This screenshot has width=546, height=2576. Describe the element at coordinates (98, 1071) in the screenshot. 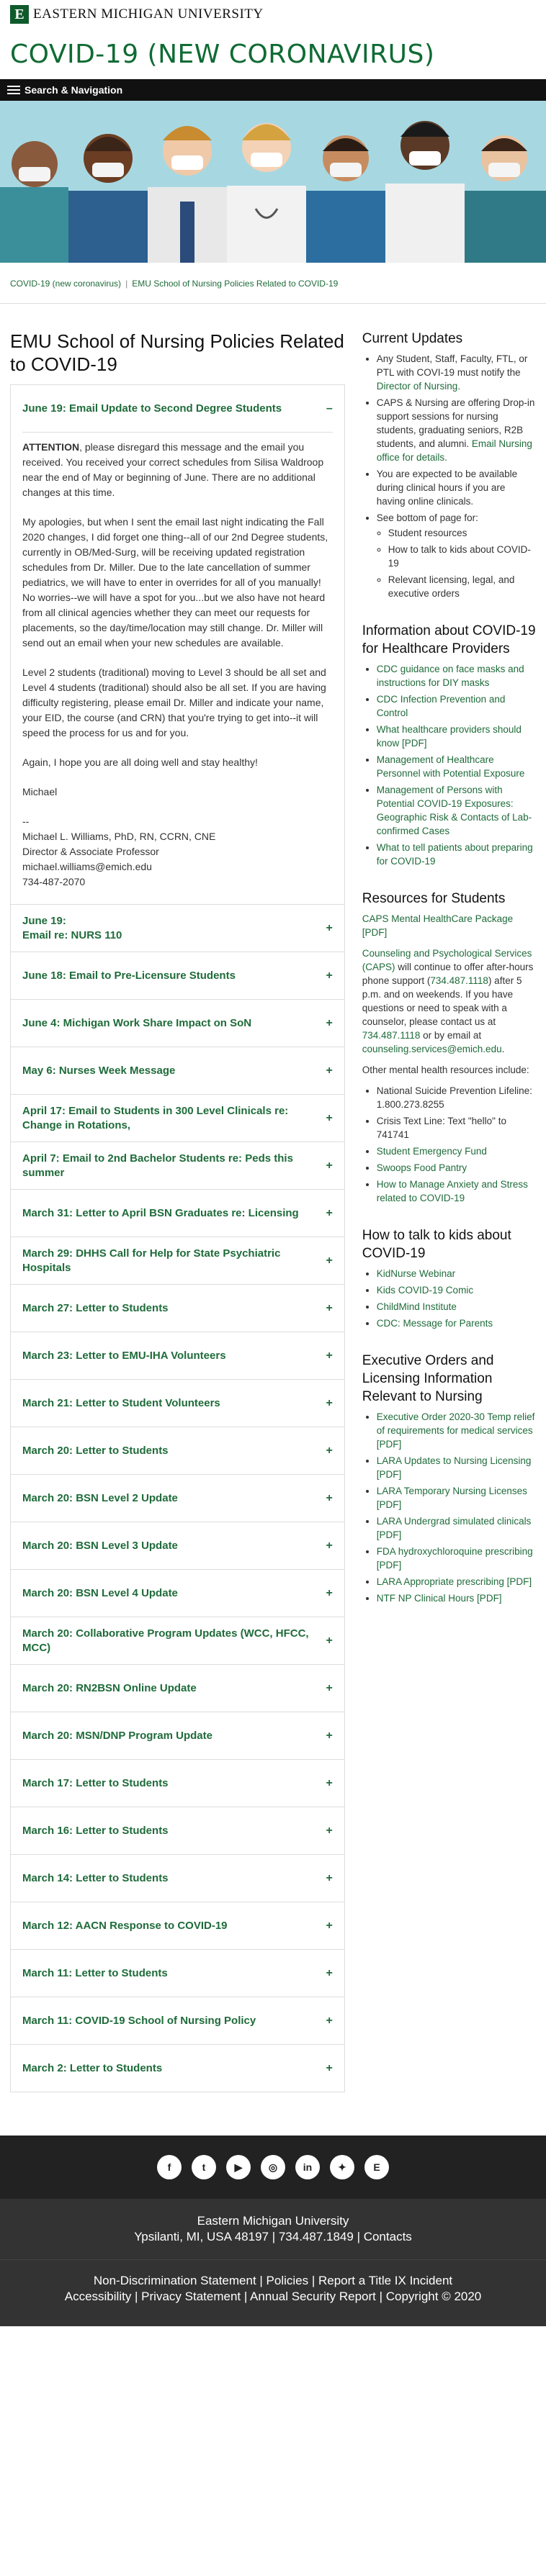

I see `accordion-title: May 6: Nurses Week Message` at that location.